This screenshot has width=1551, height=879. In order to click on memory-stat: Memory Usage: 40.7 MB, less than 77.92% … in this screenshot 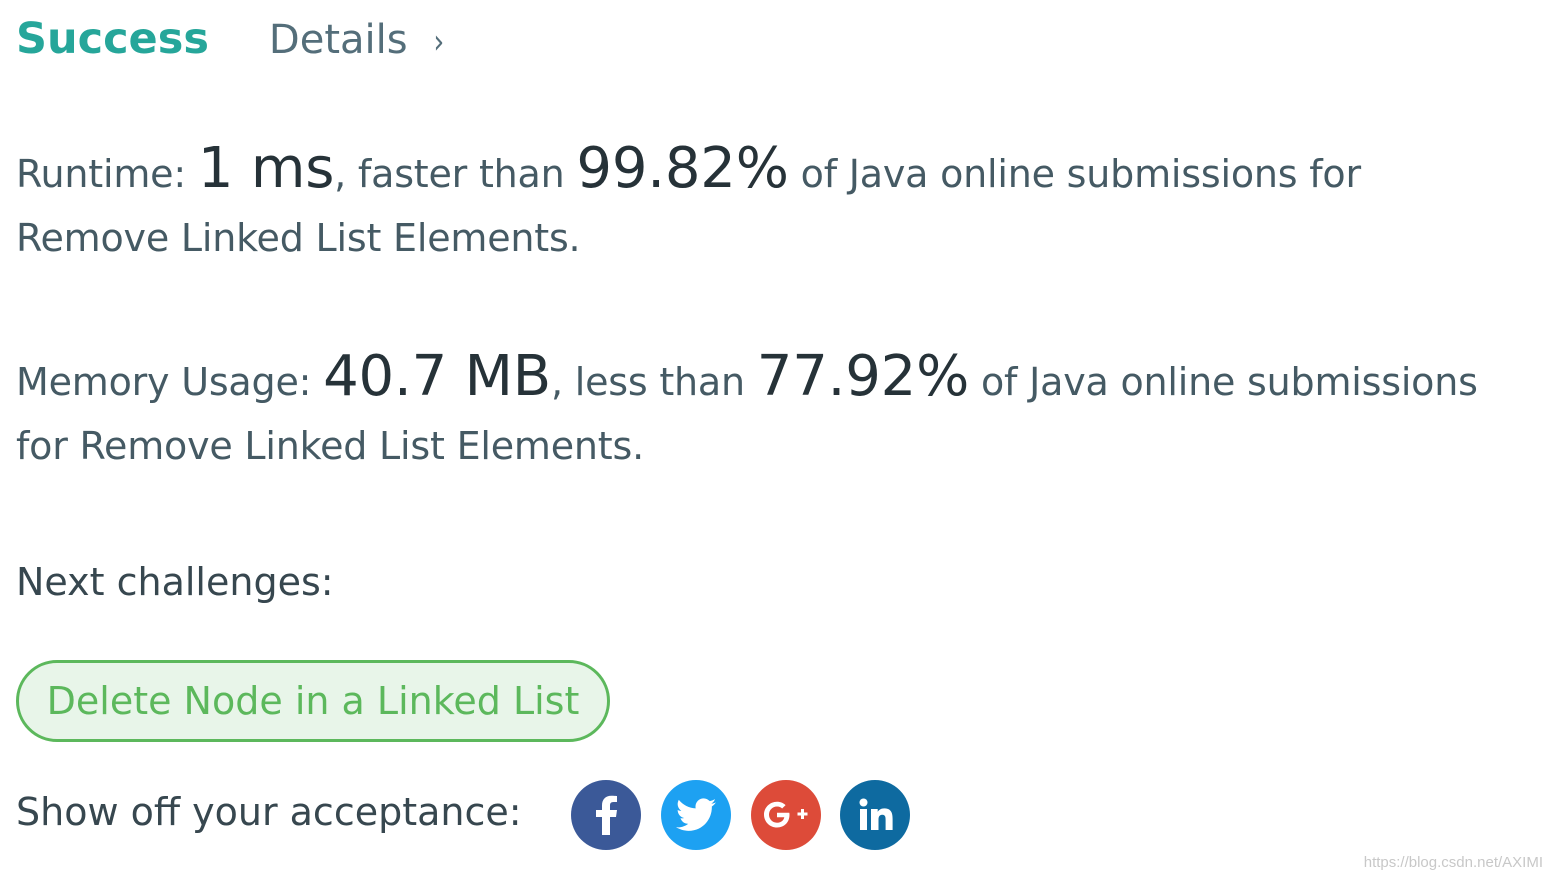, I will do `click(766, 411)`.